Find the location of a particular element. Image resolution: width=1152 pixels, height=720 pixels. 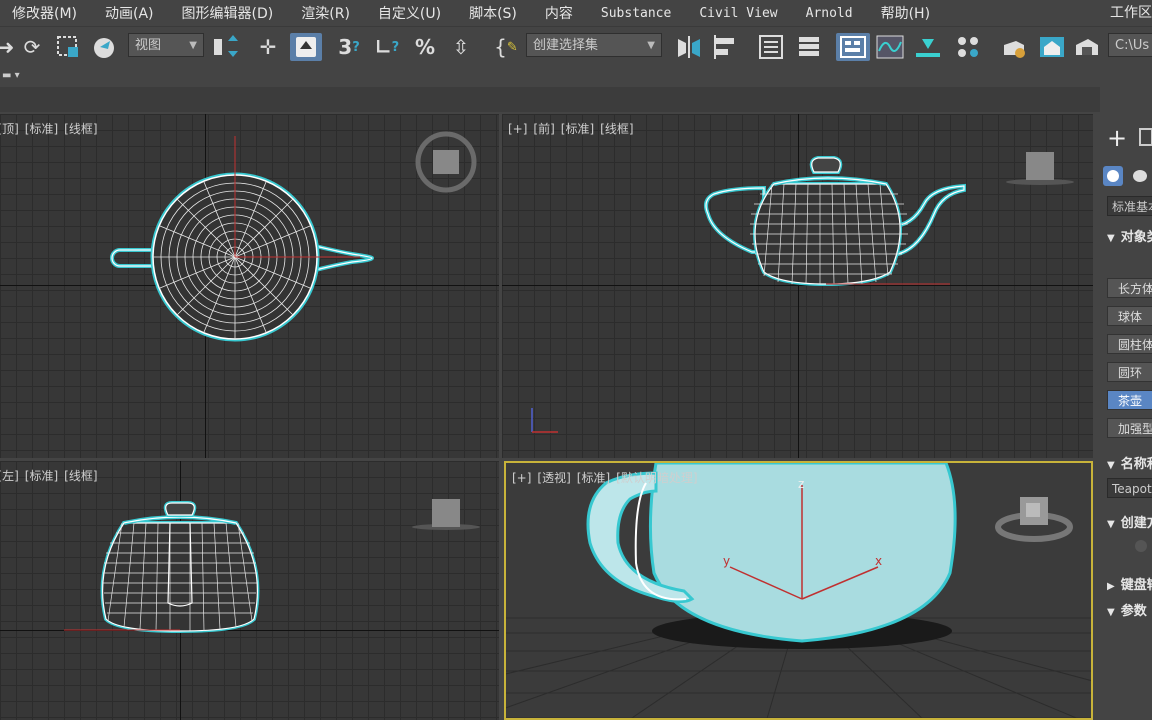

curve-editor-icon is located at coordinates (890, 47).